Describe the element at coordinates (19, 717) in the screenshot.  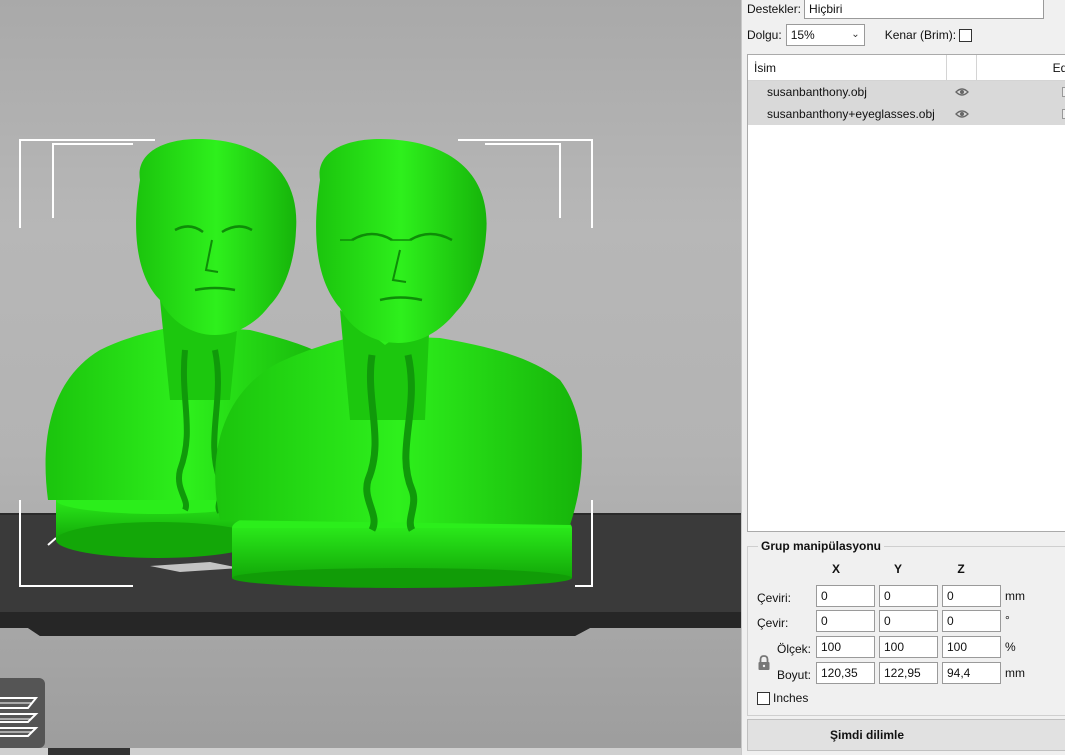
I see `layers-icon` at that location.